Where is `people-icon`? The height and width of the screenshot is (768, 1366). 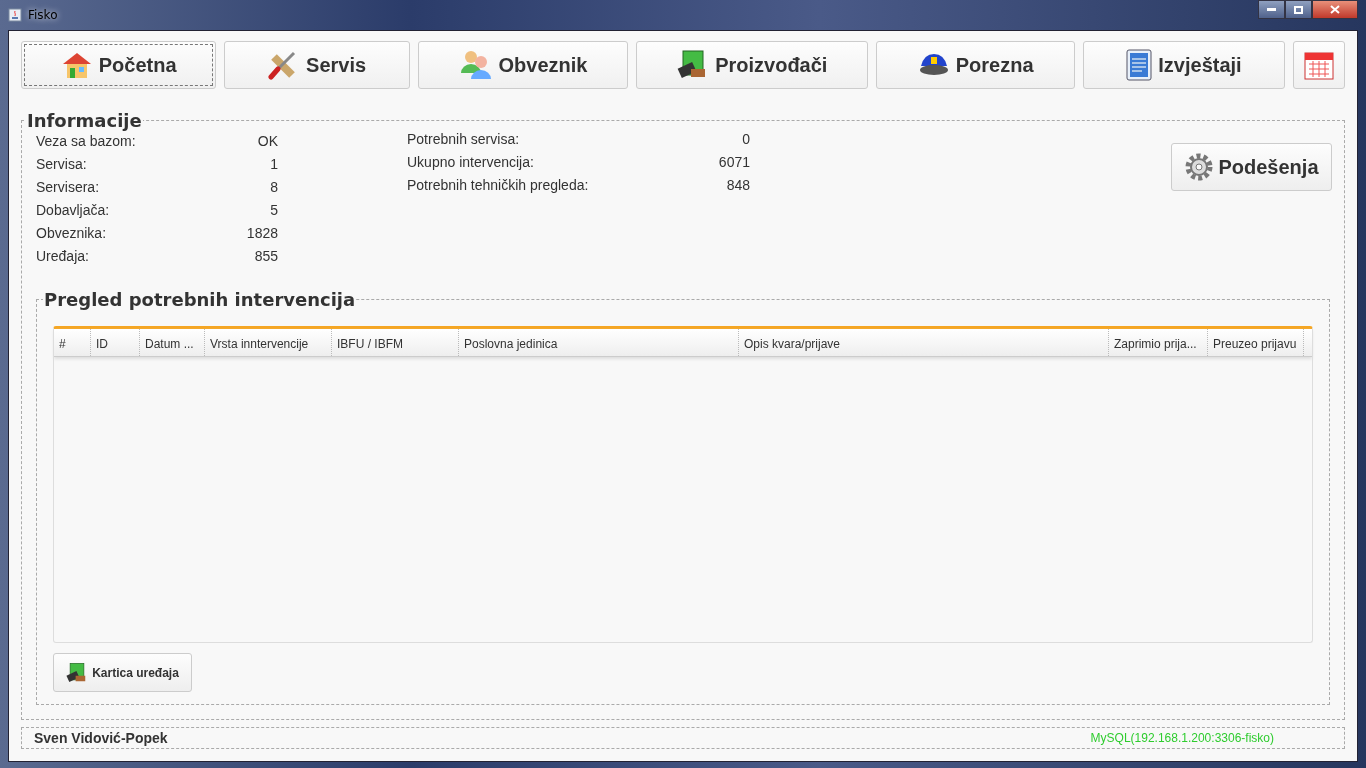
people-icon is located at coordinates (475, 65).